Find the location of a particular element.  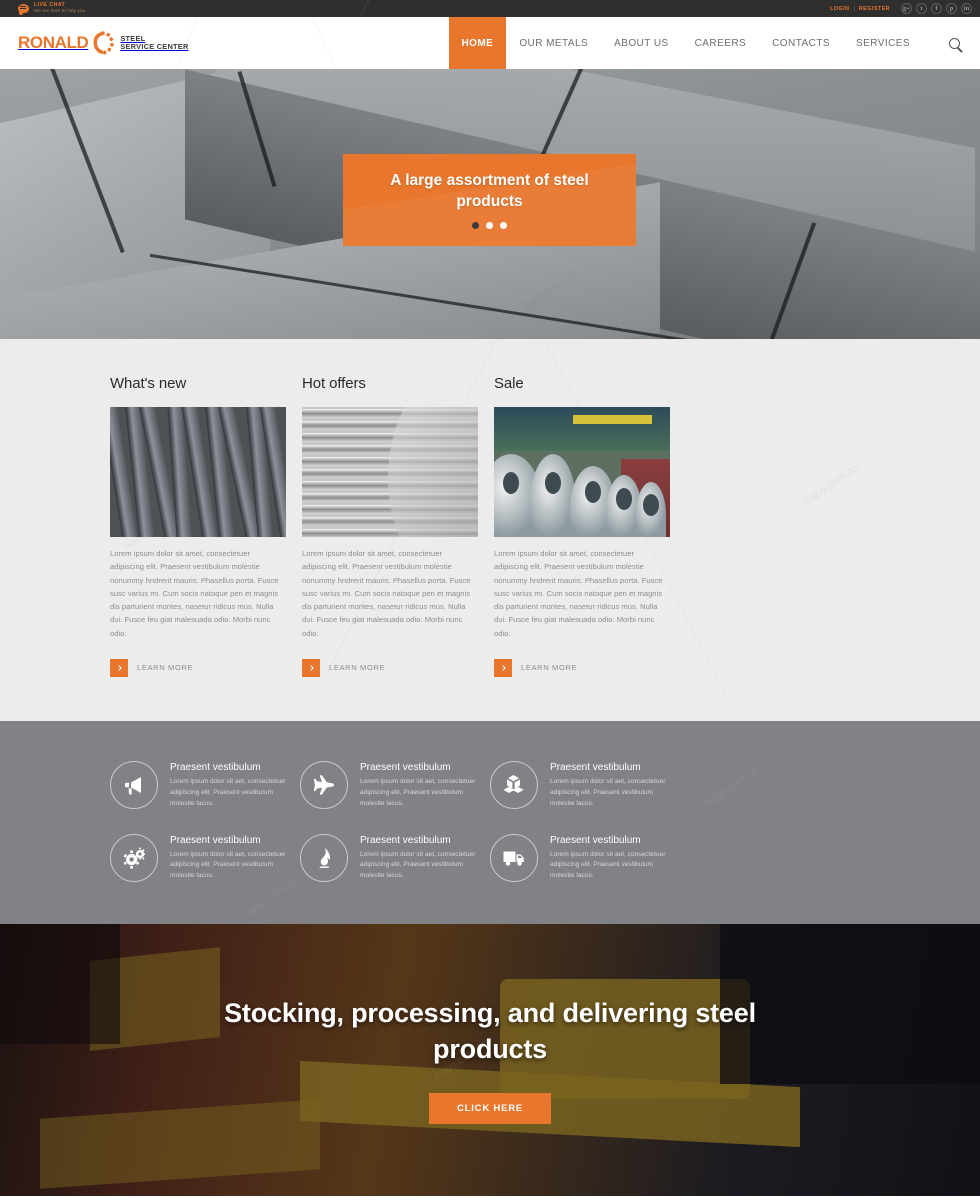

pinterest-icon: p is located at coordinates (951, 8).